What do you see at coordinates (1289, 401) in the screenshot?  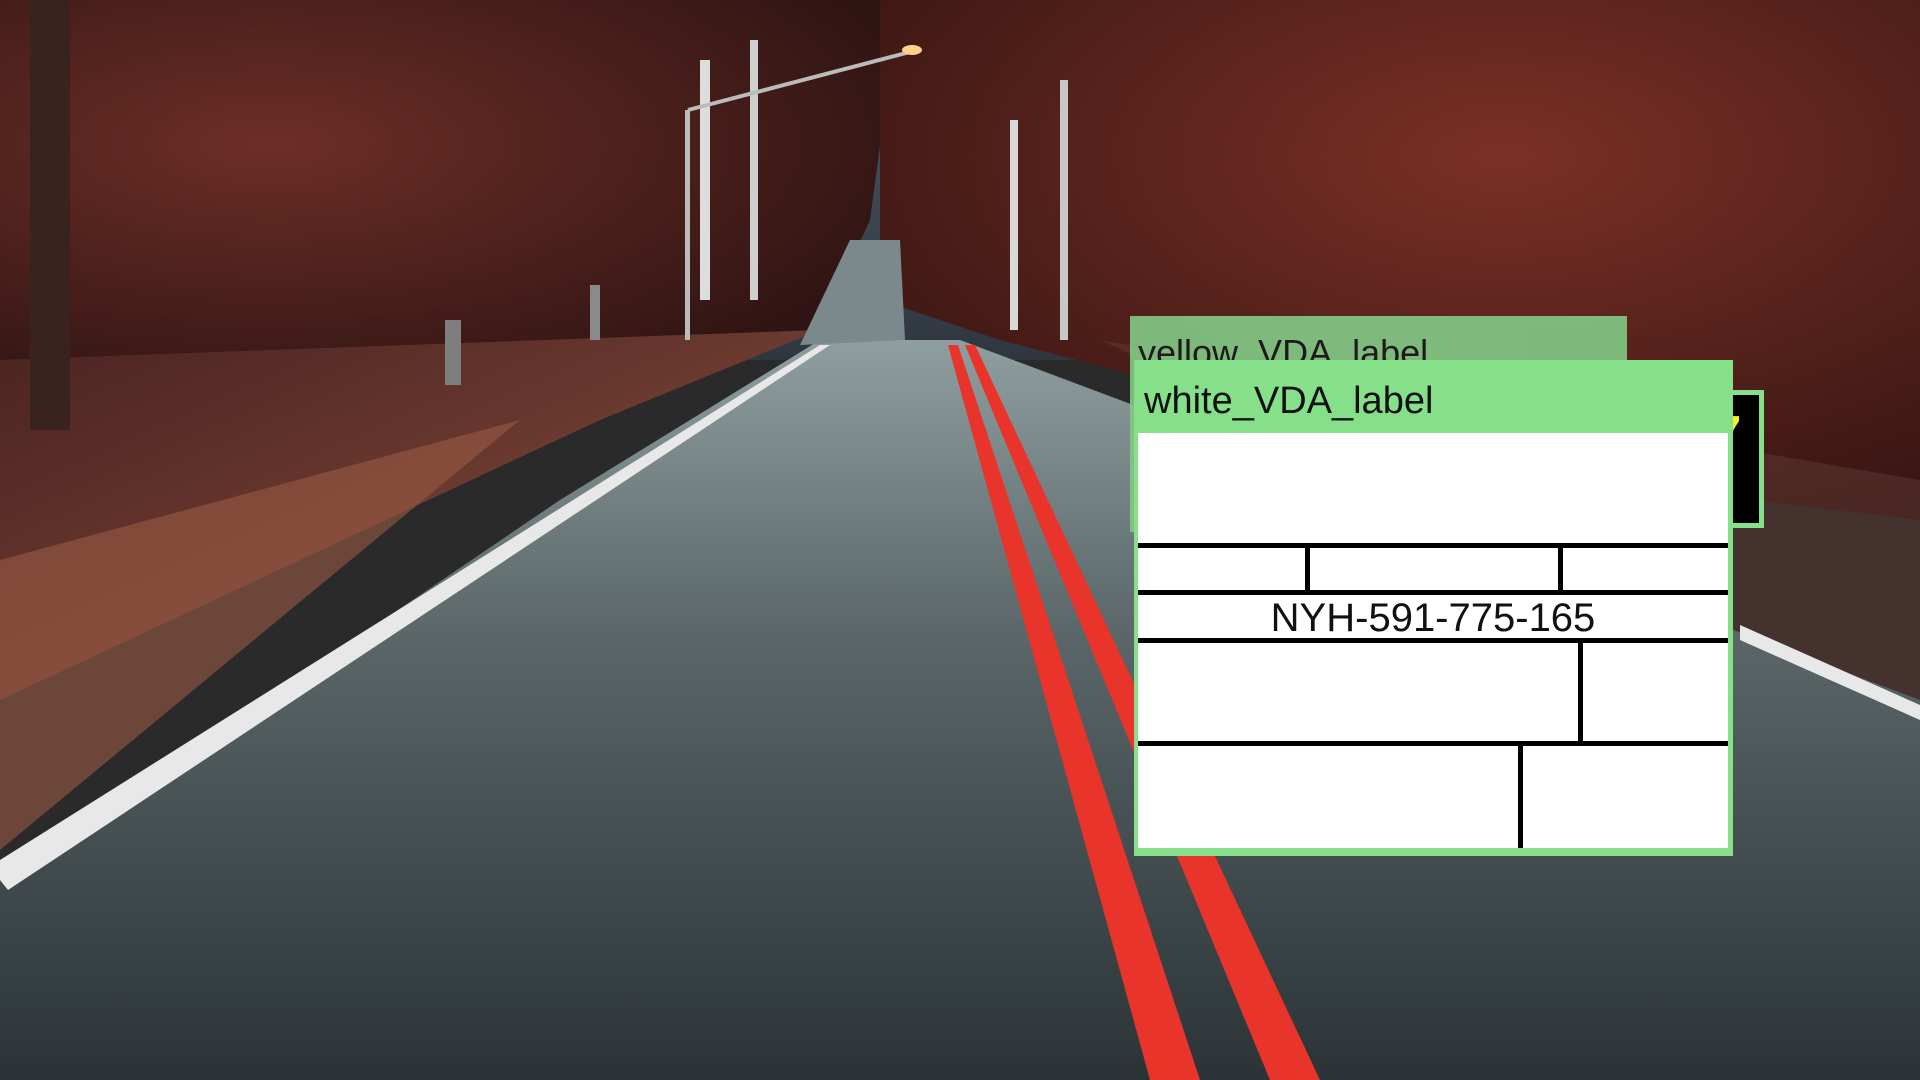 I see `white-vda-label-title: white_VDA_label` at bounding box center [1289, 401].